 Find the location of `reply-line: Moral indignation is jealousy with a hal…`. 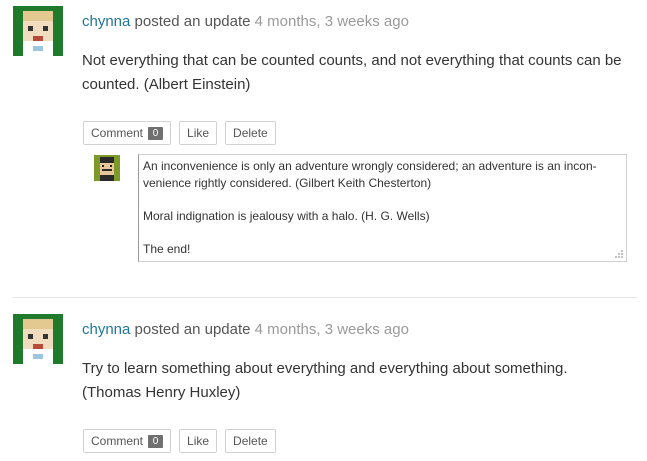

reply-line: Moral indignation is jealousy with a hal… is located at coordinates (286, 216).